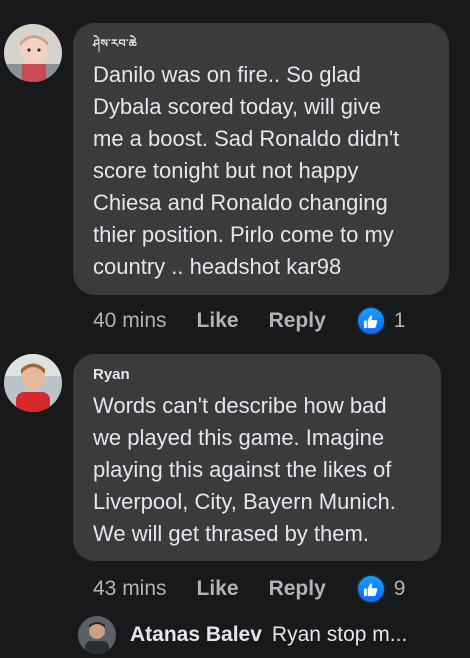 This screenshot has width=470, height=658. I want to click on comment-actions: 40 mins Like Reply 1, so click(249, 321).